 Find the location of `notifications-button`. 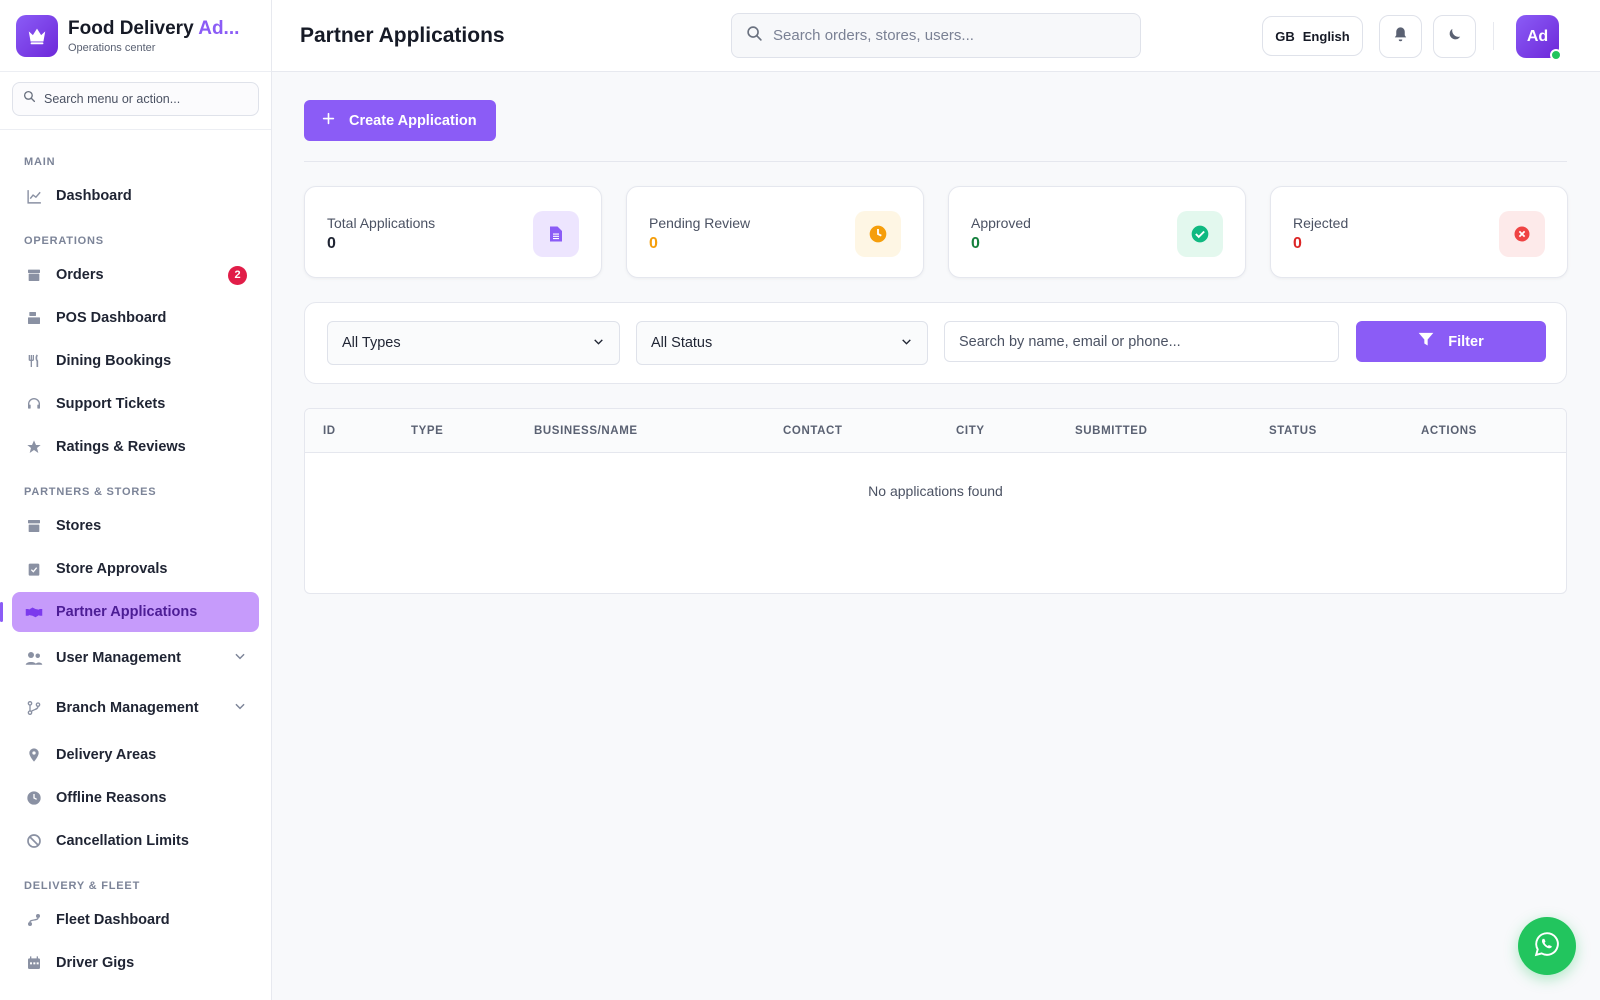

notifications-button is located at coordinates (1400, 36).